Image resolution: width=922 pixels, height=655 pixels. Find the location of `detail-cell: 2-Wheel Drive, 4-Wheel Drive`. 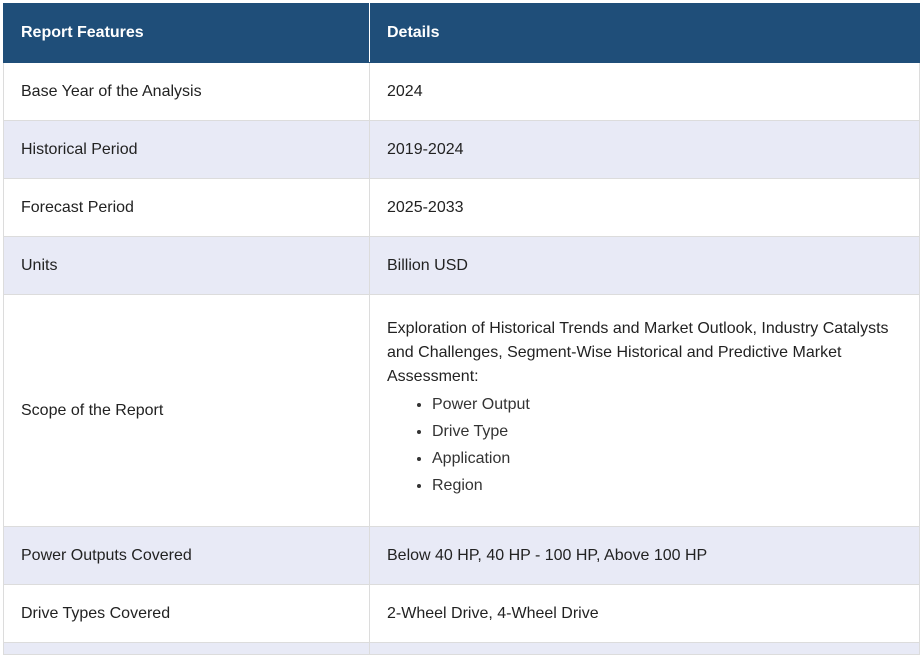

detail-cell: 2-Wheel Drive, 4-Wheel Drive is located at coordinates (644, 613).